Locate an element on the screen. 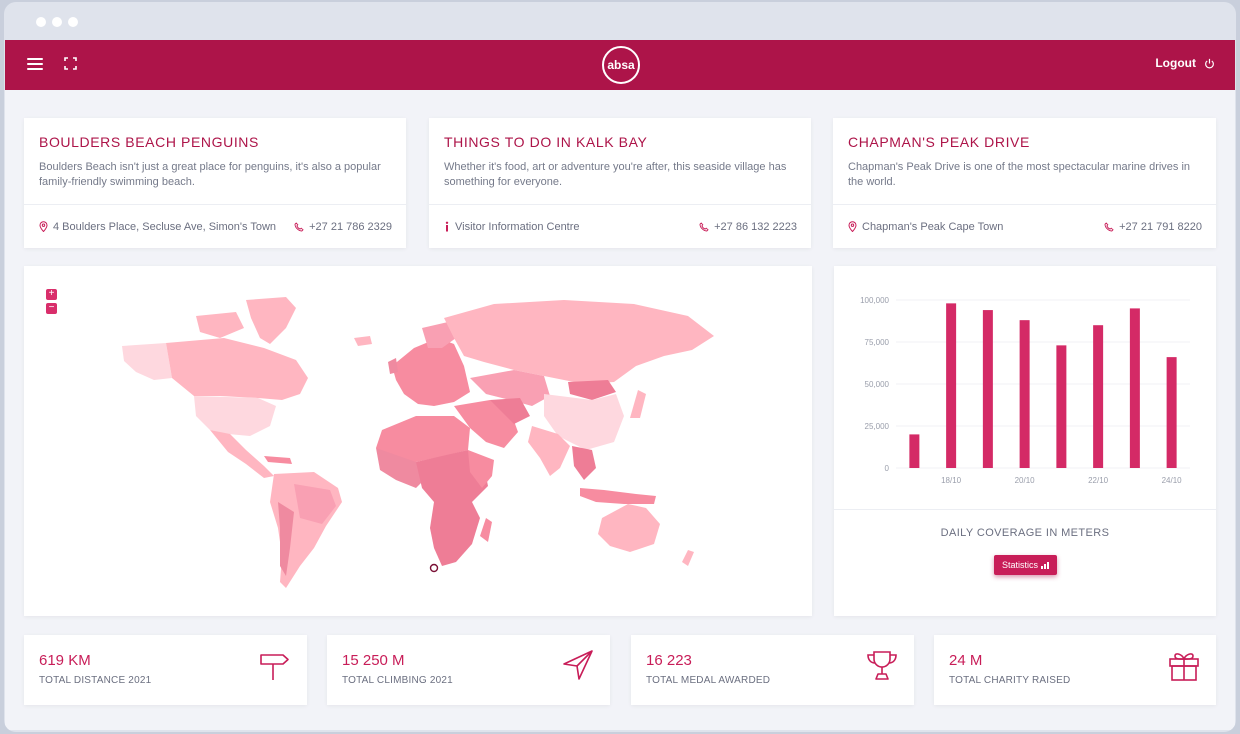 The width and height of the screenshot is (1240, 734). statistics-label: Statistics is located at coordinates (1019, 565).